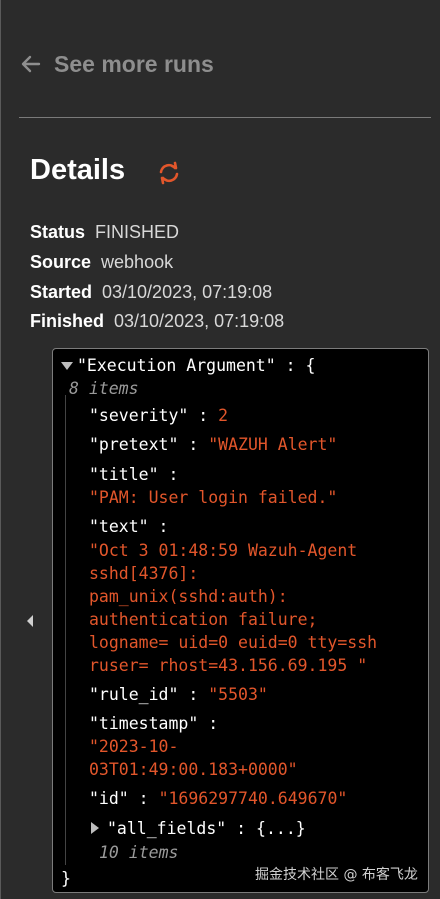 This screenshot has height=899, width=440. I want to click on caret-left-icon, so click(30, 621).